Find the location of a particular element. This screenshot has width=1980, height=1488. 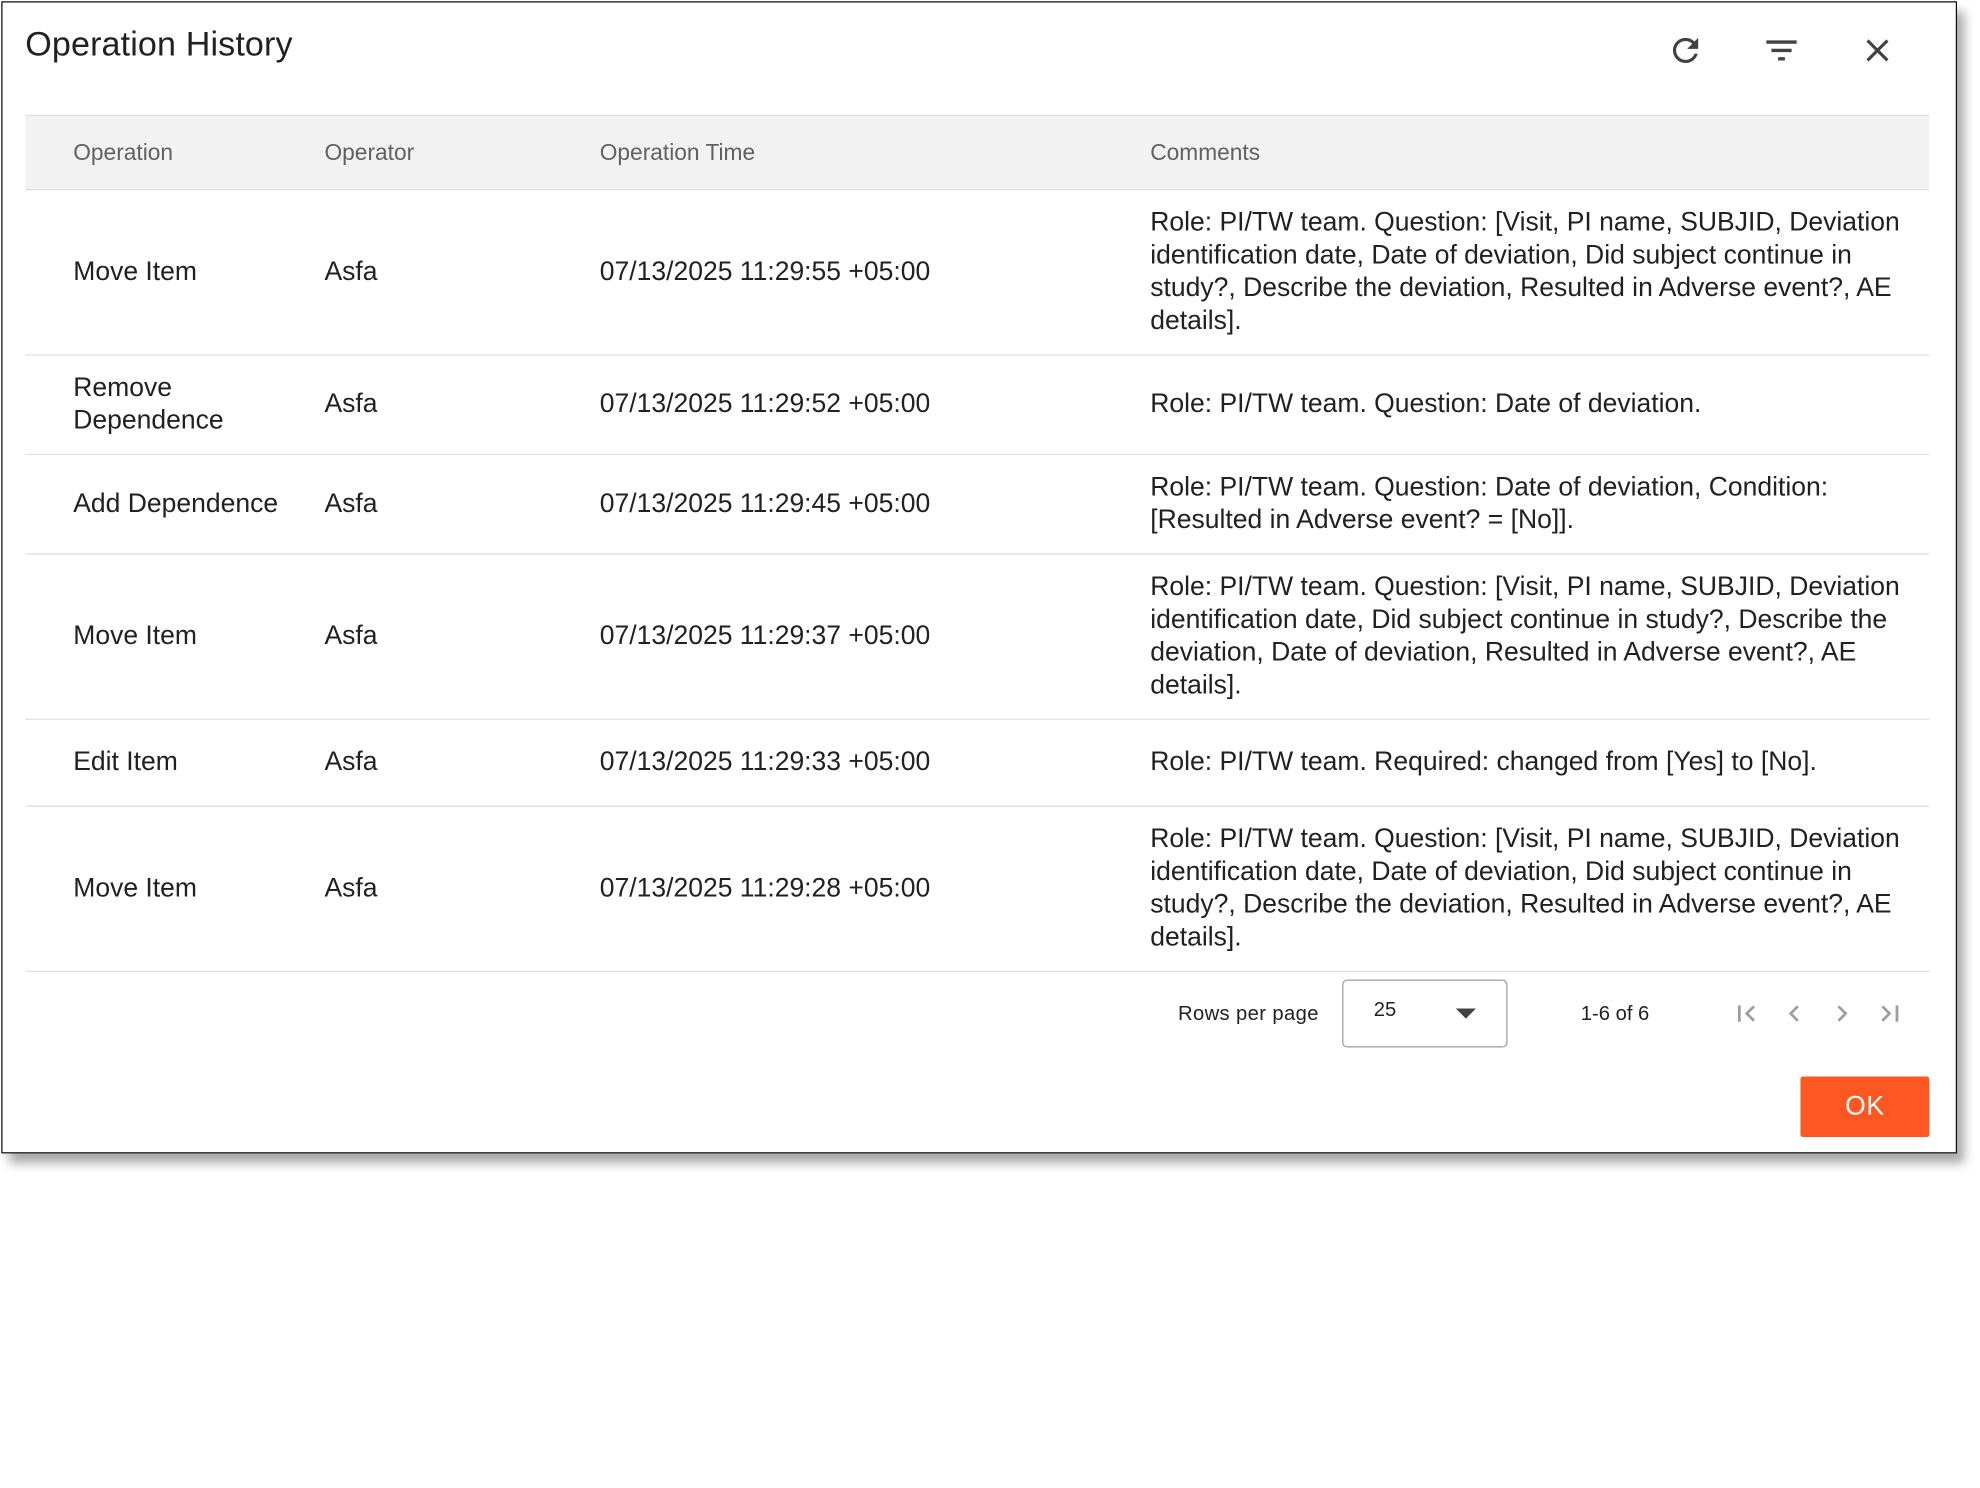

column-header-operation-time: Operation Time is located at coordinates (677, 152).